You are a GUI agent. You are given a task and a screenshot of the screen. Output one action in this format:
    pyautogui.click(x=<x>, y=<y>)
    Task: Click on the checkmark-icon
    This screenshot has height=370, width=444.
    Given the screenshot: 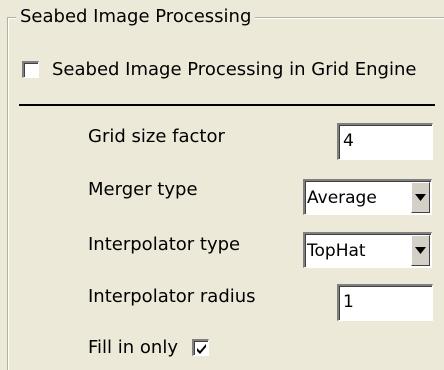 What is the action you would take?
    pyautogui.click(x=201, y=349)
    